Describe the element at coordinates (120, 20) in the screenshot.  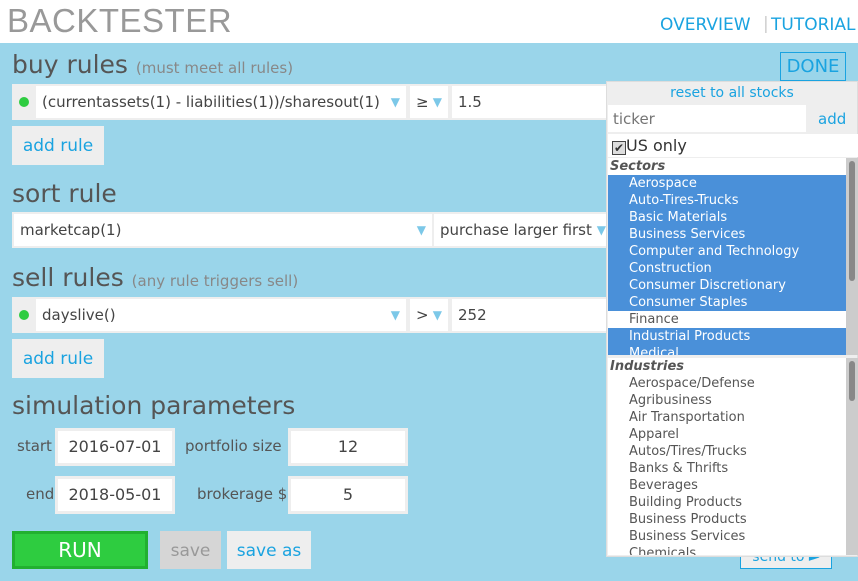
I see `app-title: BACKTESTER` at that location.